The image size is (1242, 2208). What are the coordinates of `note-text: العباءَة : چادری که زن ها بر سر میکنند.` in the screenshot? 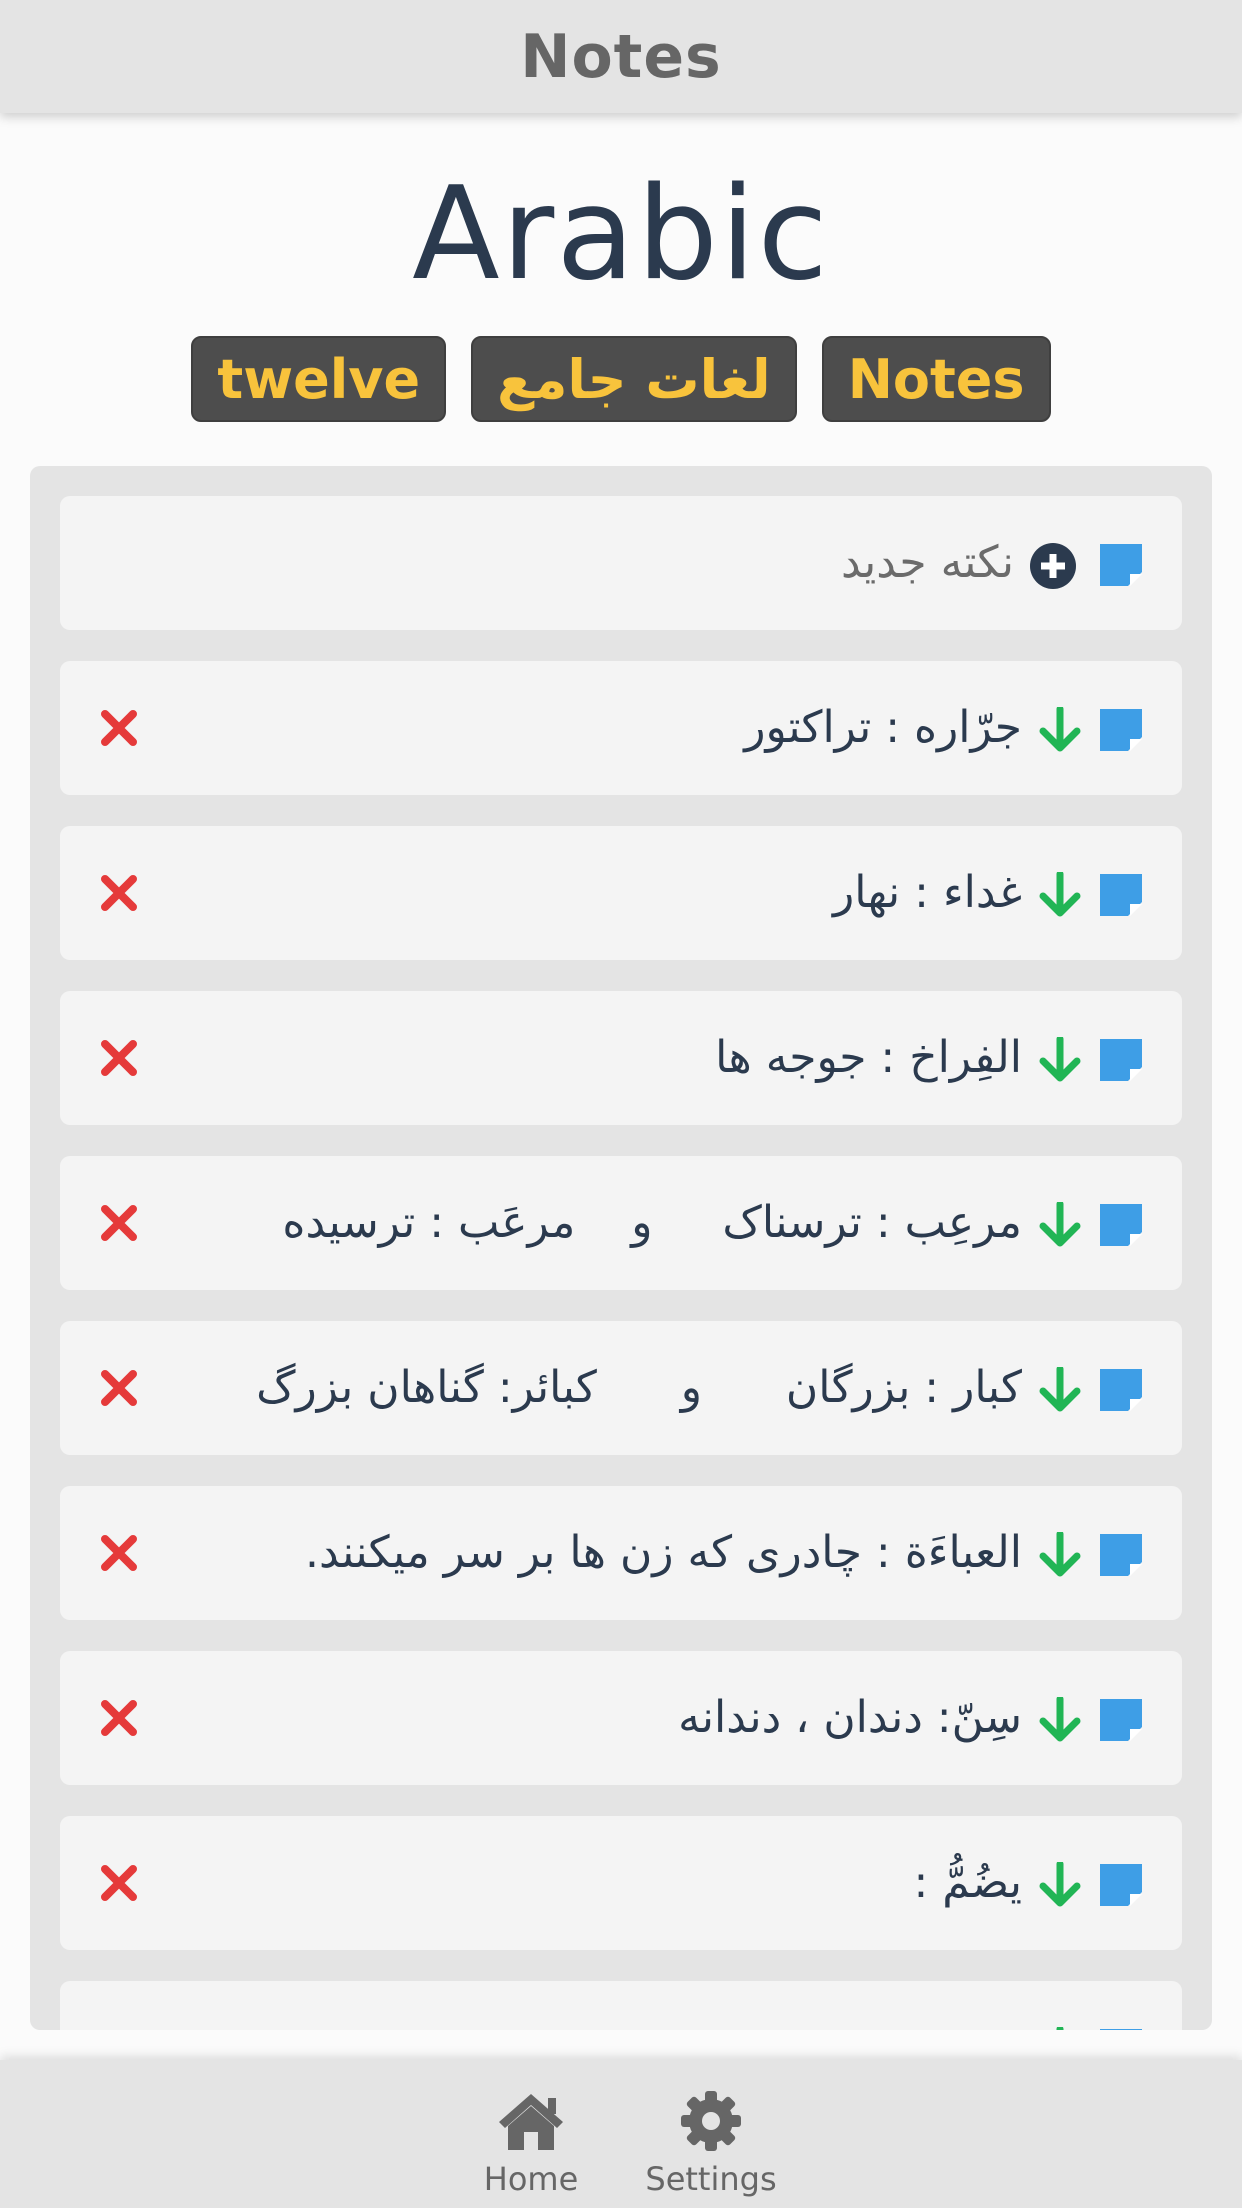 It's located at (663, 1552).